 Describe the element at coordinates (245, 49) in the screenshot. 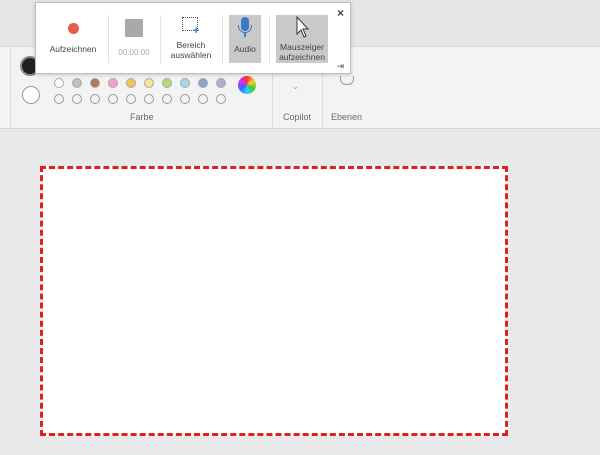

I see `audio-label: Audio` at that location.